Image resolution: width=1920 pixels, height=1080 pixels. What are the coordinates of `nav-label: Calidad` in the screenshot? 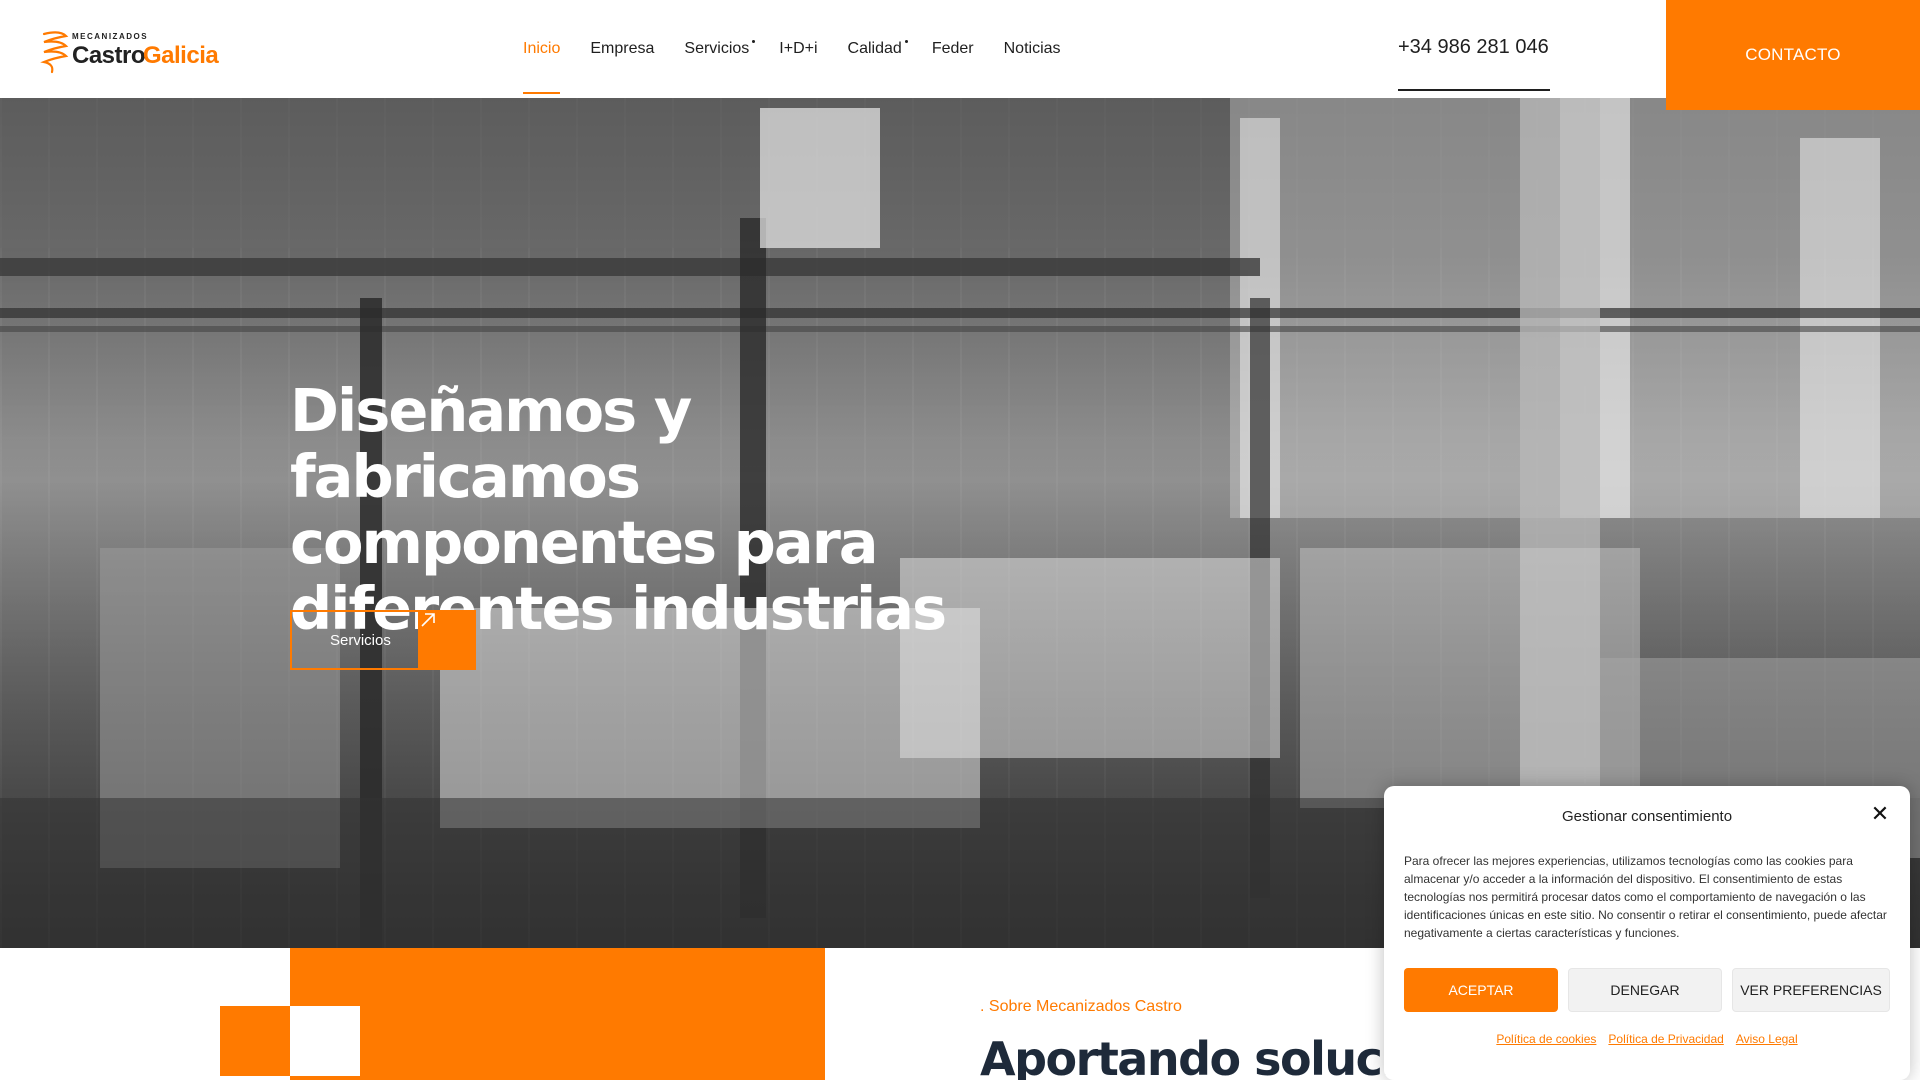 It's located at (874, 48).